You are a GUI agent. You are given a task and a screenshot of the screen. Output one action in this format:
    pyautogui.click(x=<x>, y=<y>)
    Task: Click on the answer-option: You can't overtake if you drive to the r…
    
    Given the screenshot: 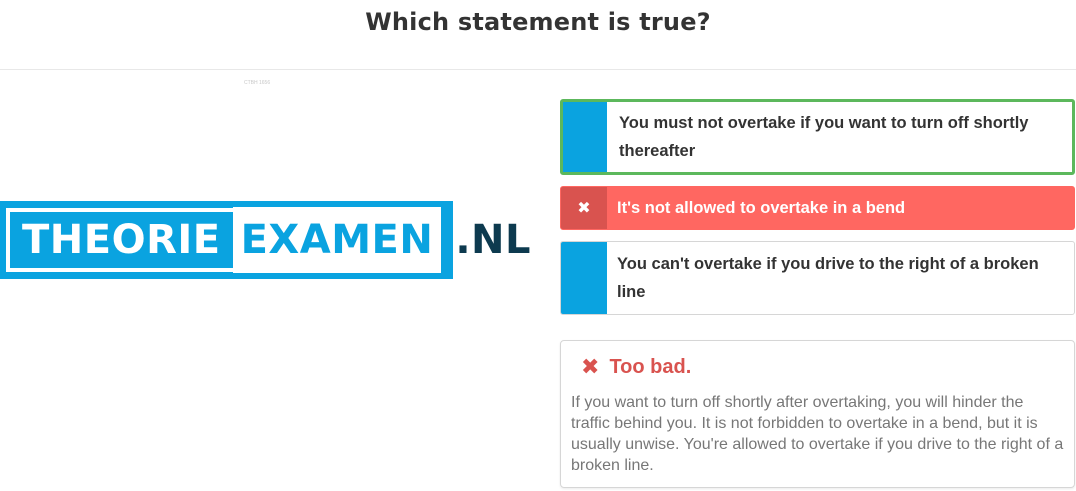 What is the action you would take?
    pyautogui.click(x=817, y=278)
    